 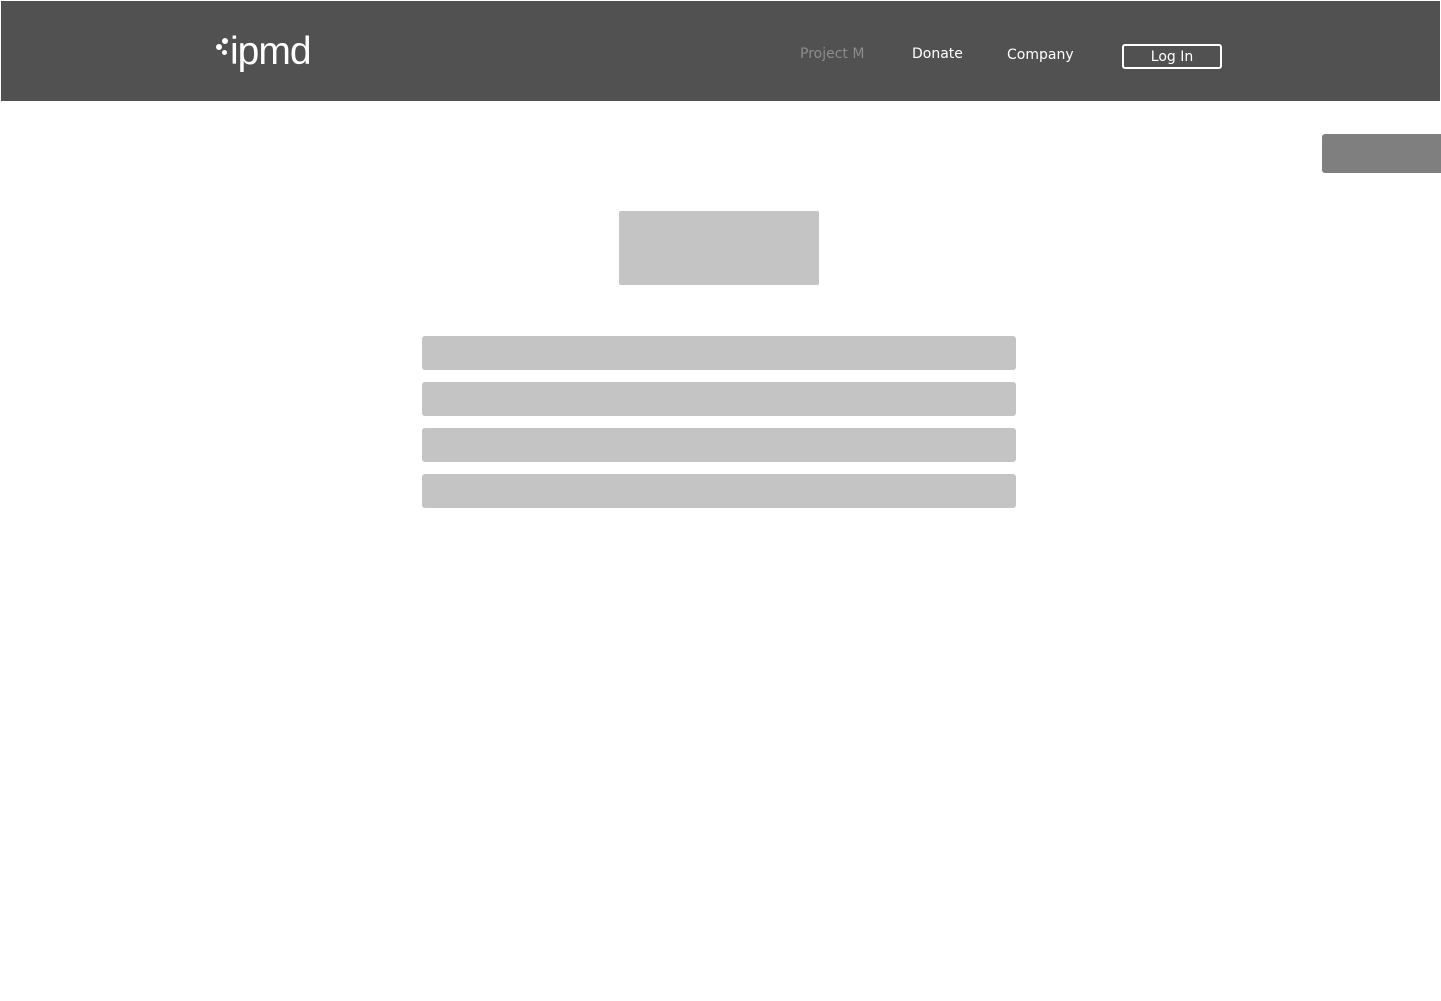 I want to click on nav-link-company: Company, so click(x=1040, y=55).